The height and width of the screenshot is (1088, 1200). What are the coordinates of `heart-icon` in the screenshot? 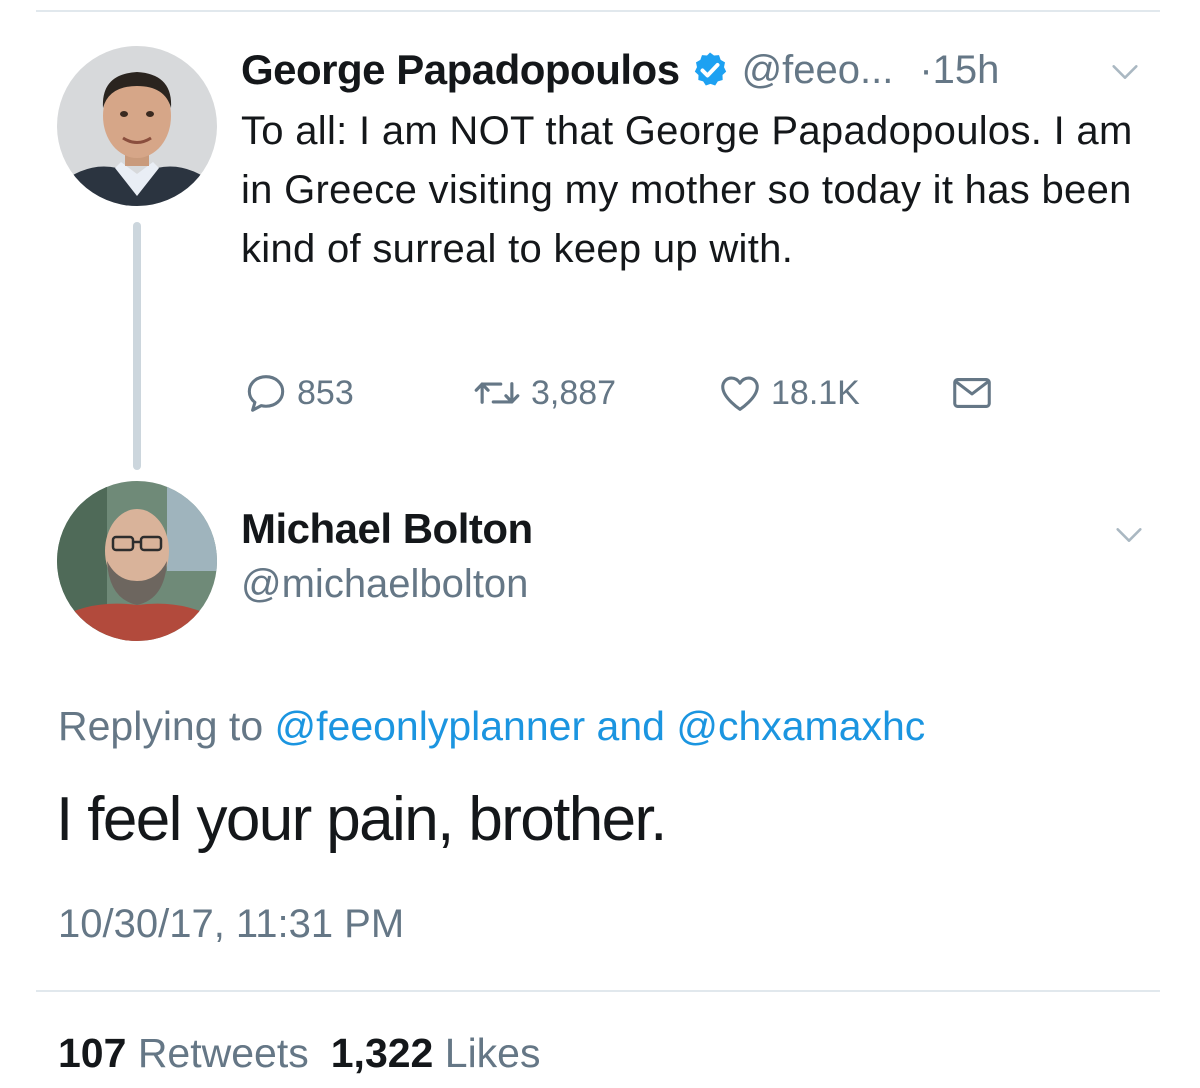 It's located at (740, 393).